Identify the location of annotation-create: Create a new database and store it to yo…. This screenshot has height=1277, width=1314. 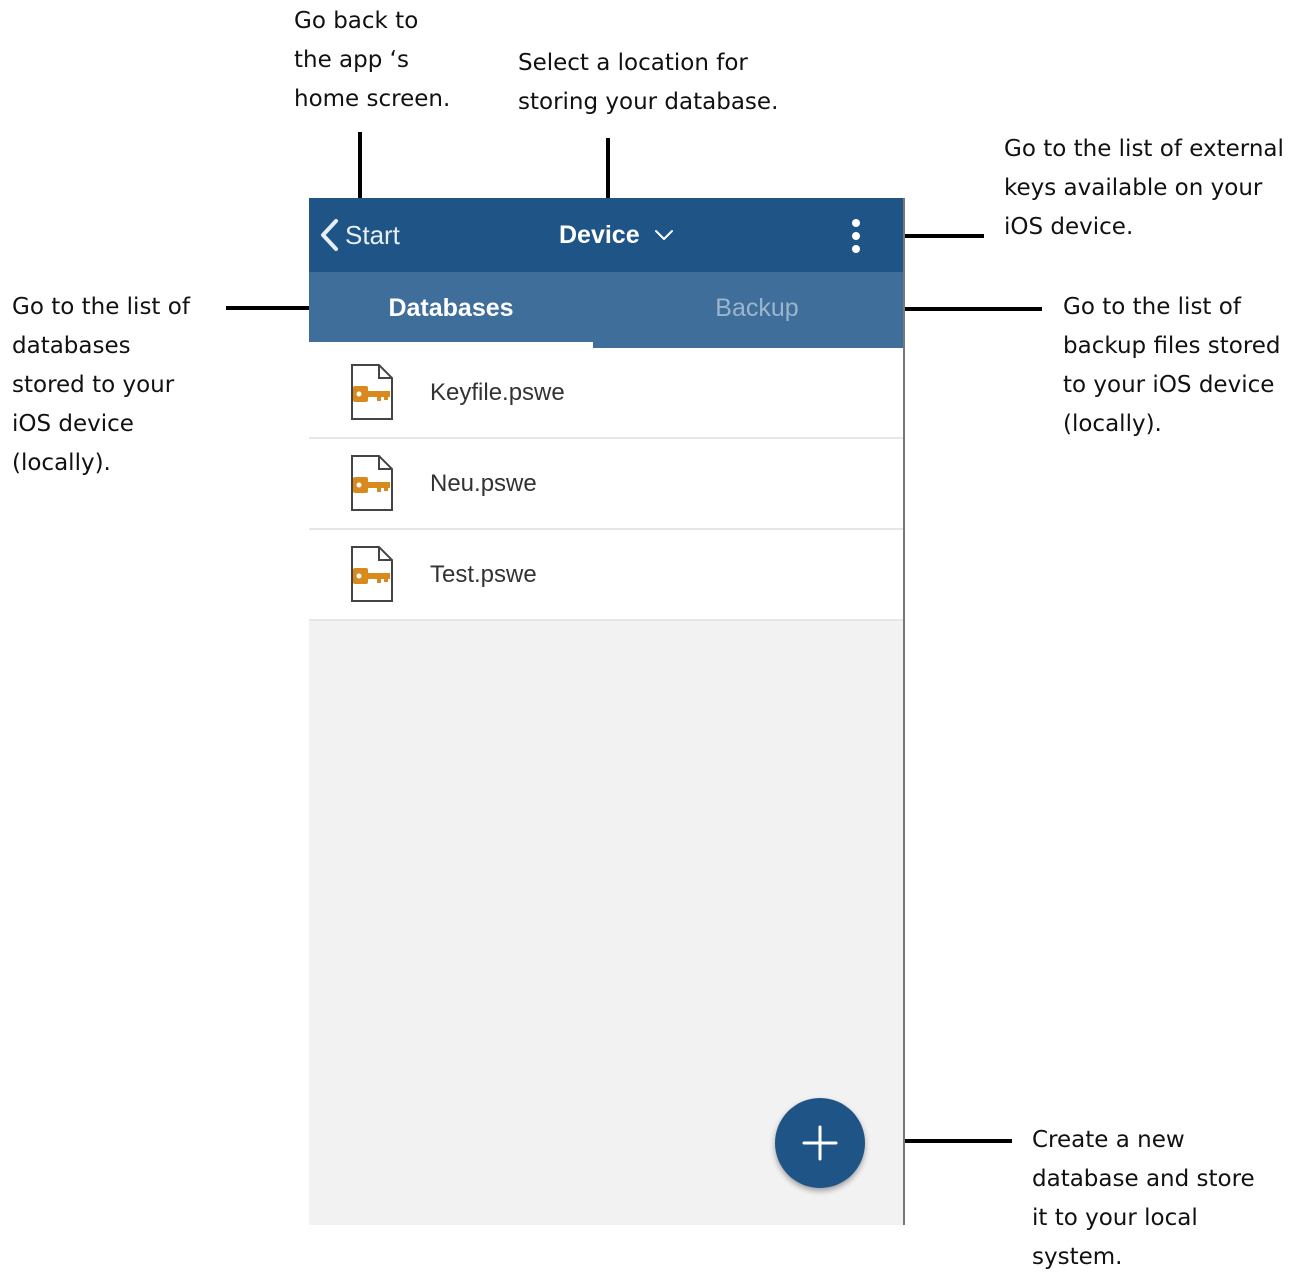
(1143, 1198).